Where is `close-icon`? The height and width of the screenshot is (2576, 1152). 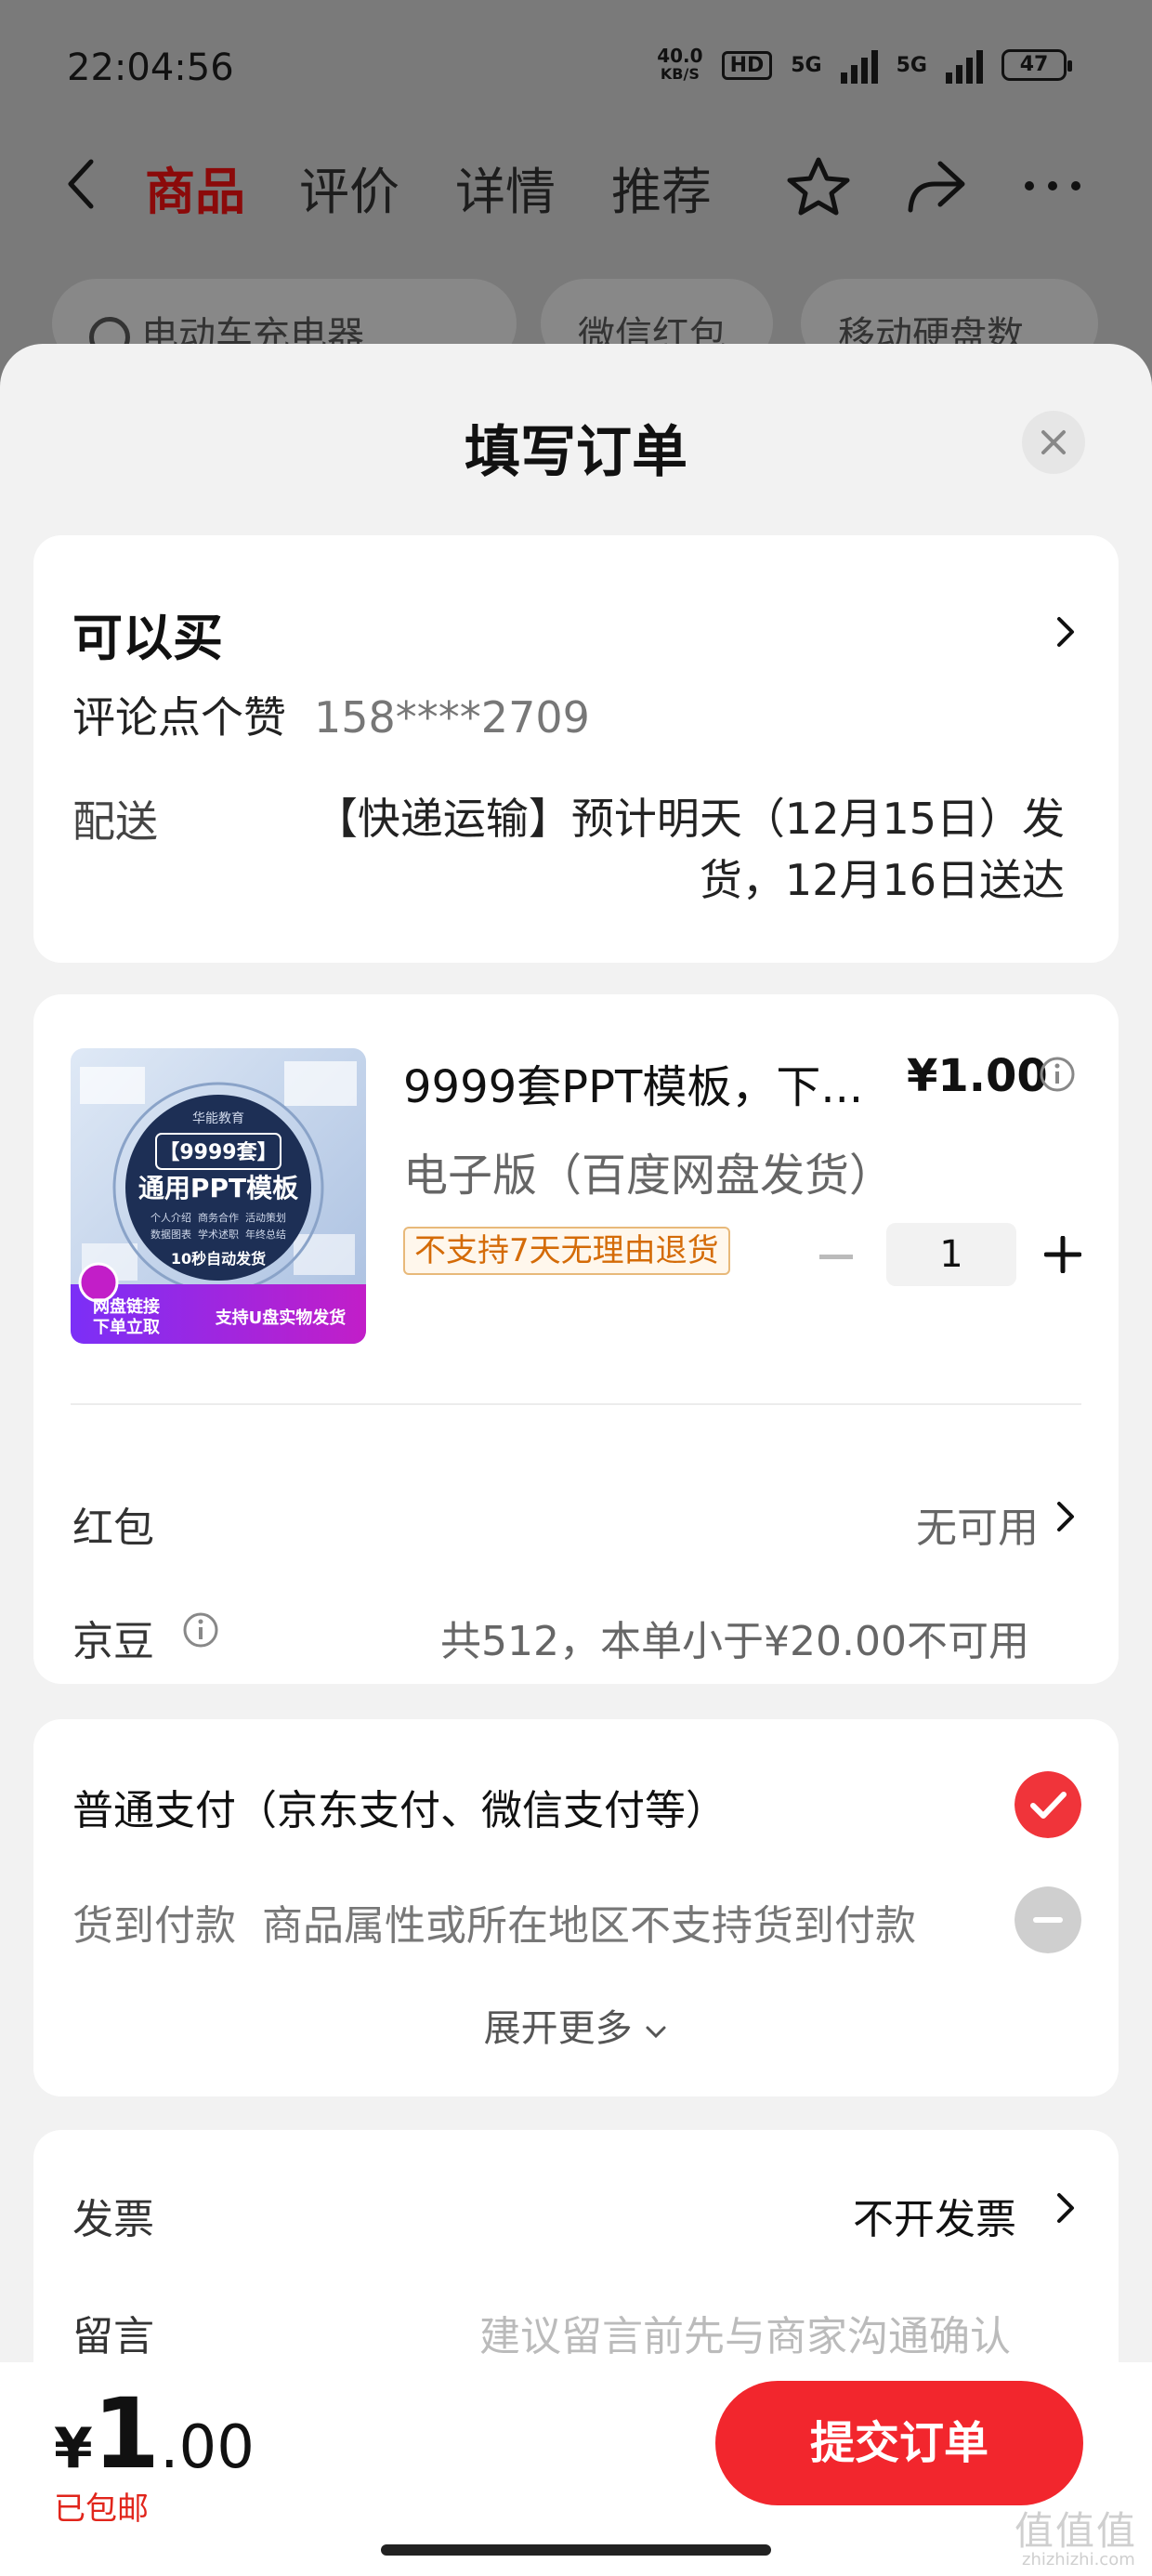
close-icon is located at coordinates (1053, 442).